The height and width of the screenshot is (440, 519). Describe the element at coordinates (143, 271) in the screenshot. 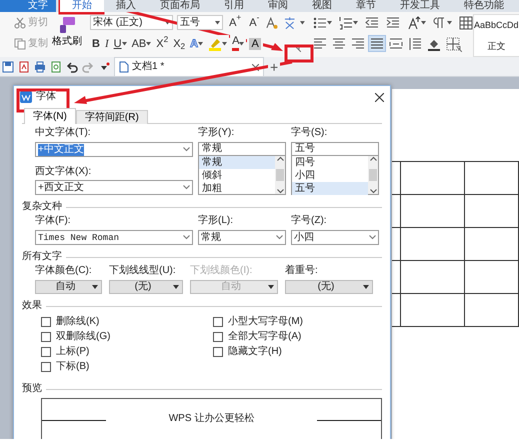

I see `field-label: 下划线线型(U):` at that location.